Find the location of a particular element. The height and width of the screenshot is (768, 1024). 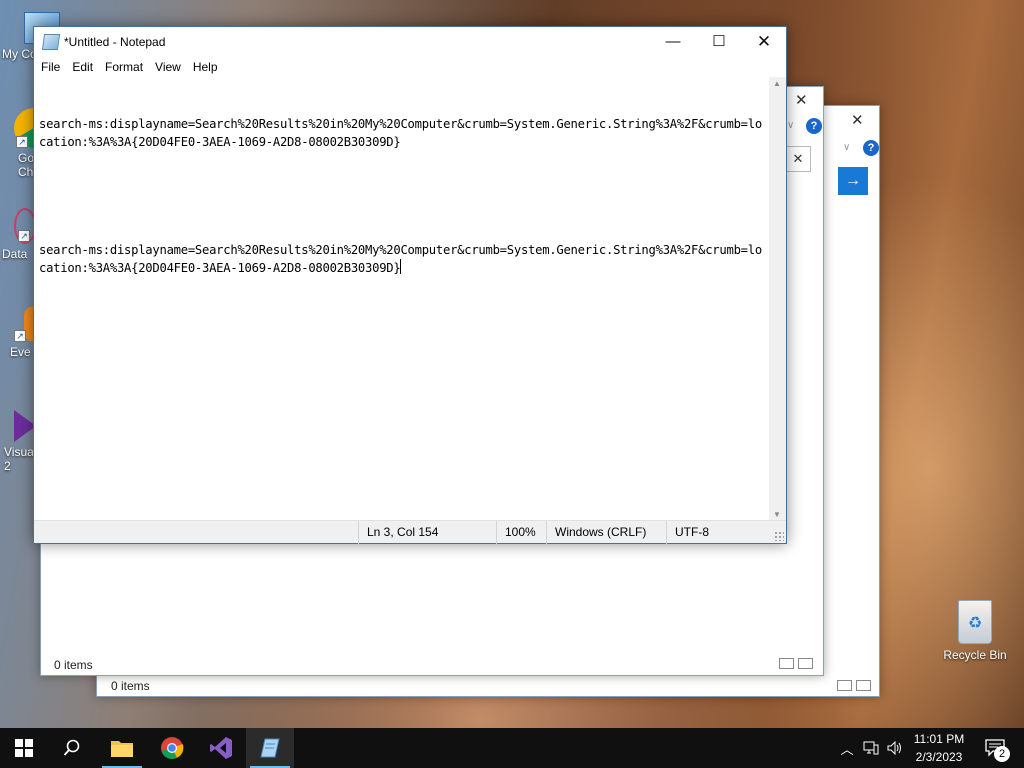

notification-count-badge: 2 is located at coordinates (1002, 754).